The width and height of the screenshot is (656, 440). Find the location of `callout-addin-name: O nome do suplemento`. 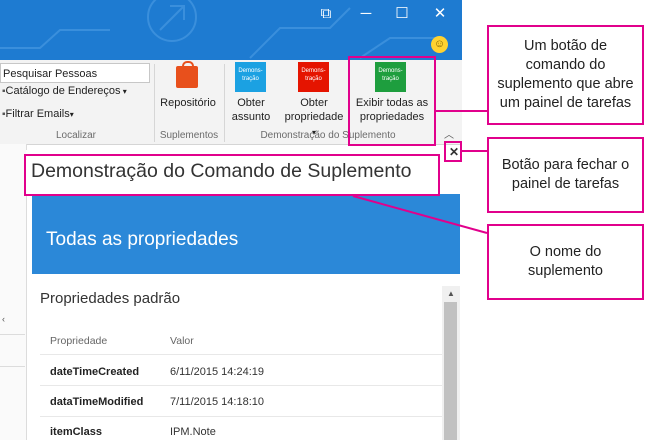

callout-addin-name: O nome do suplemento is located at coordinates (565, 262).